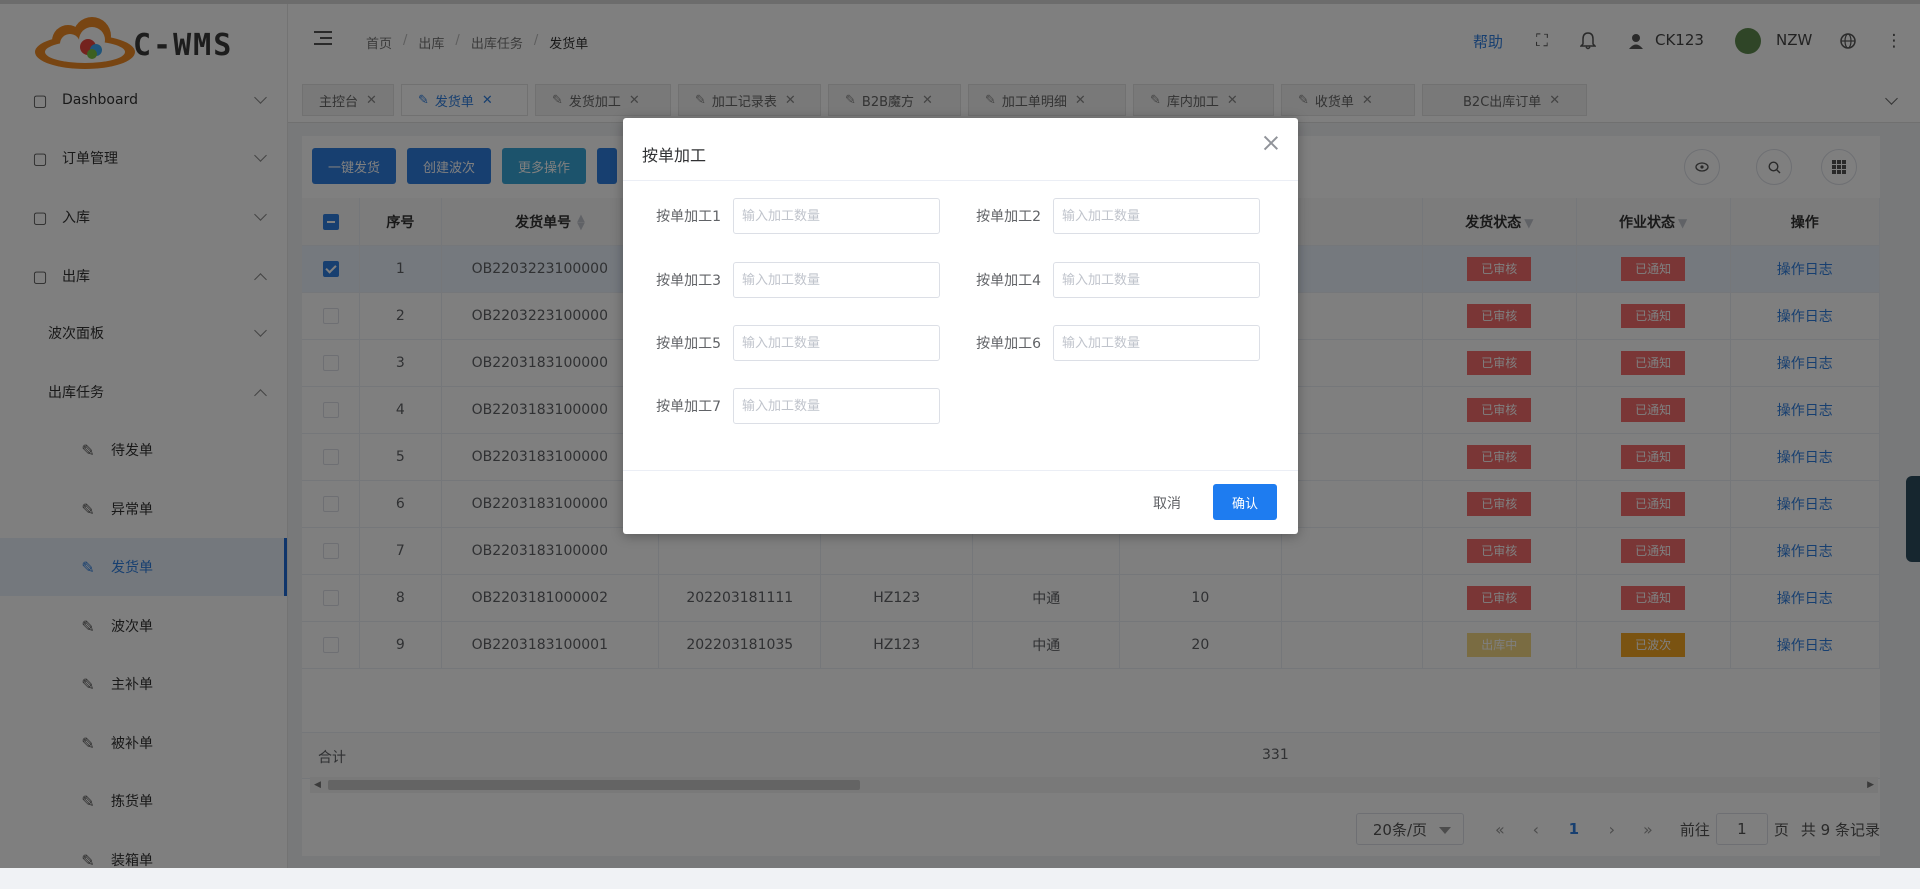  I want to click on field-label: 按单加工5, so click(688, 344).